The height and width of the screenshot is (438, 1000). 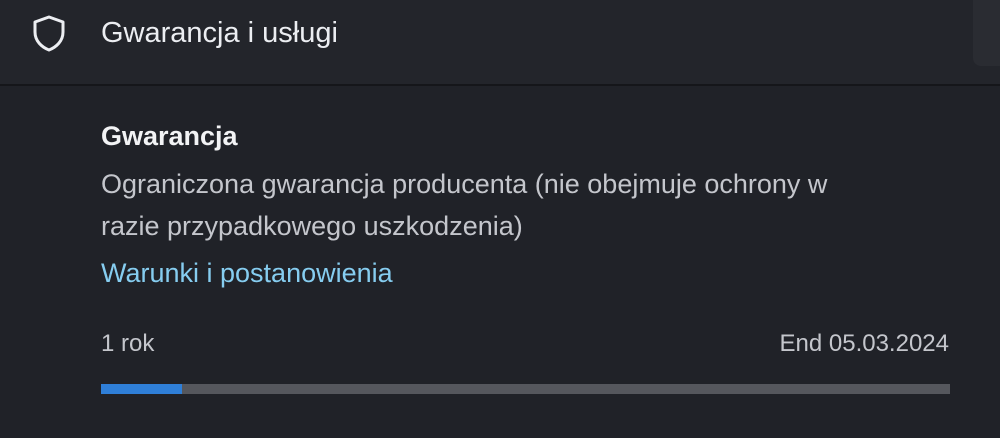 I want to click on warranty-progress-fill, so click(x=141, y=389).